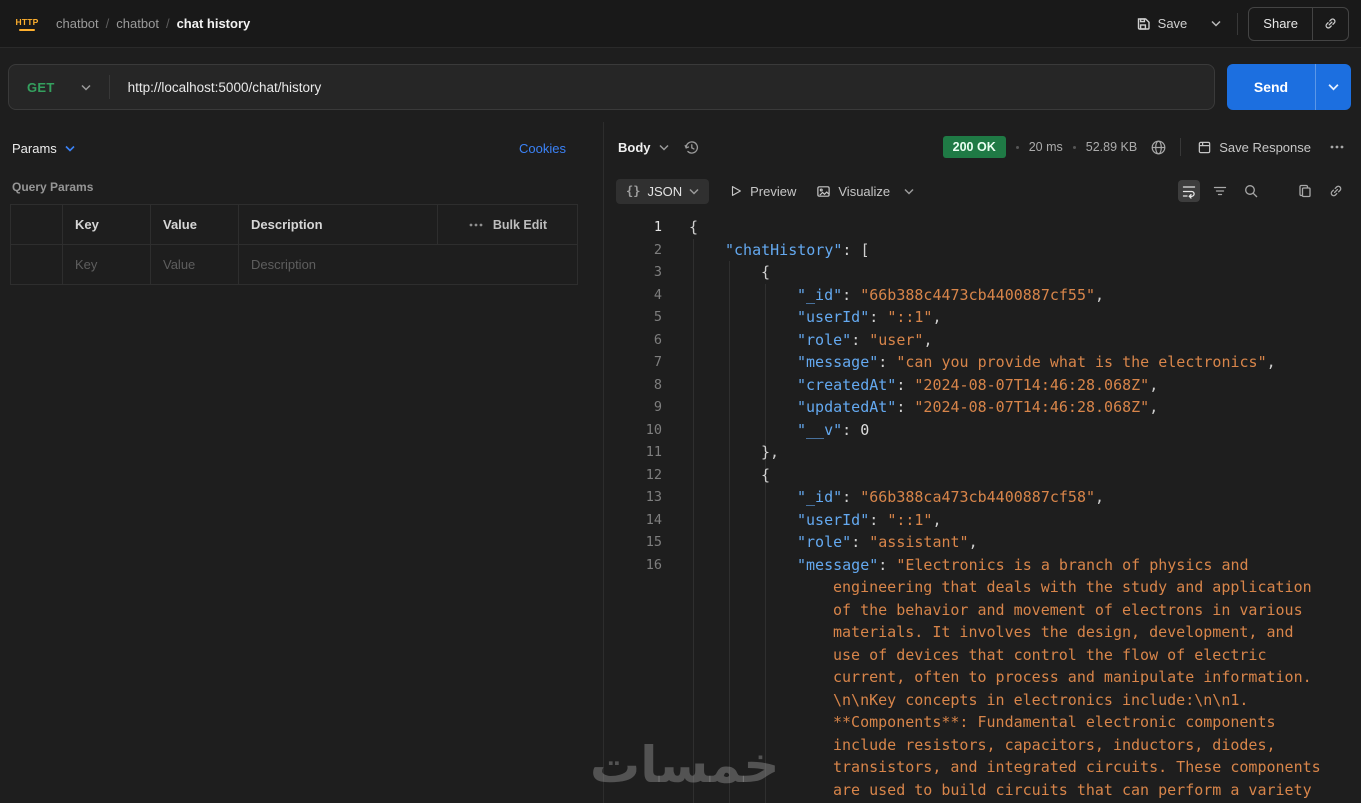  What do you see at coordinates (657, 339) in the screenshot?
I see `line-number: 6` at bounding box center [657, 339].